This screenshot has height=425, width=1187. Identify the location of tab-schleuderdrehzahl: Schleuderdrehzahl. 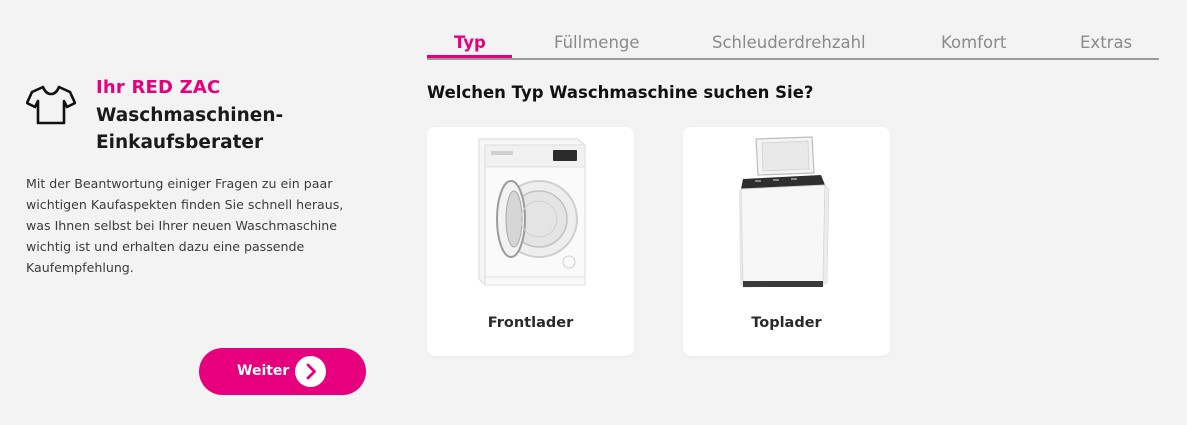
(789, 42).